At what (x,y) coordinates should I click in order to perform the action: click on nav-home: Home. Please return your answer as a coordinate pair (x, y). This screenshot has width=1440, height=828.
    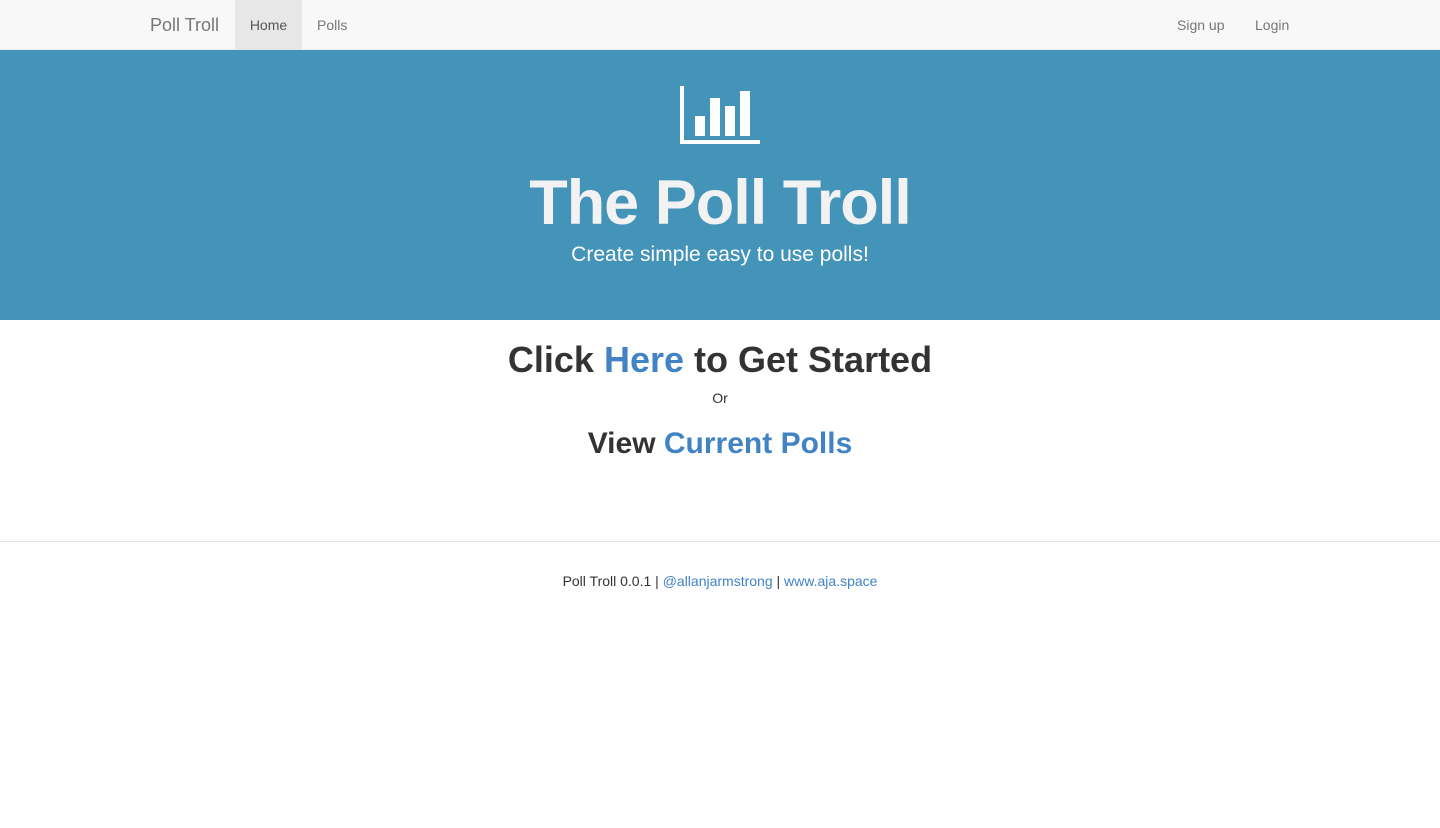
    Looking at the image, I should click on (268, 25).